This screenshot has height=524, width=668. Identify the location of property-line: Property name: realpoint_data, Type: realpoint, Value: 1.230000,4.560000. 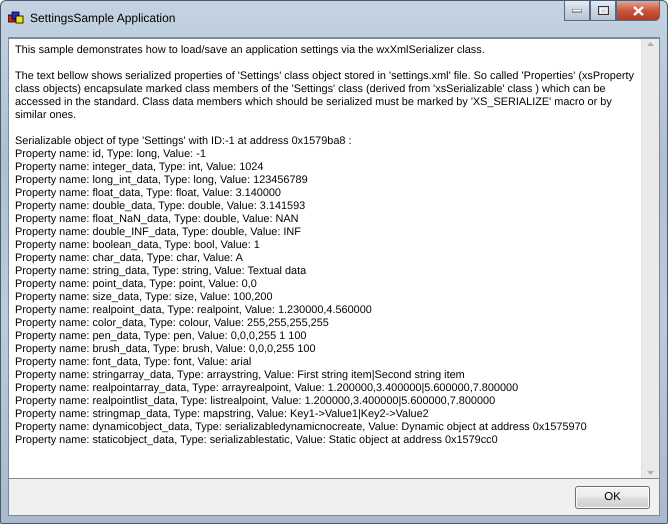
(194, 310).